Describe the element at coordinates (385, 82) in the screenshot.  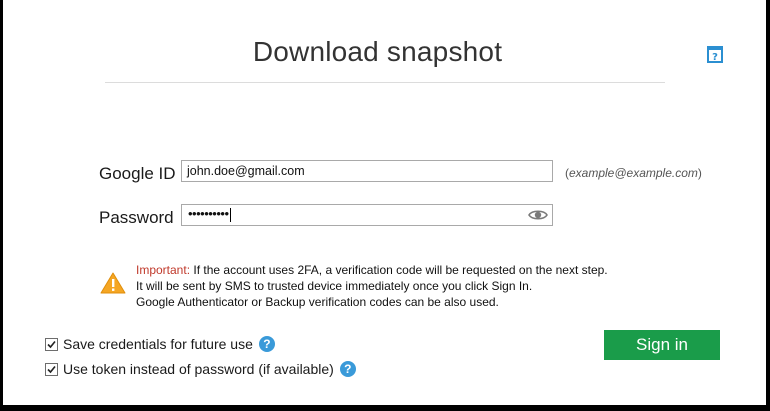
I see `title-divider` at that location.